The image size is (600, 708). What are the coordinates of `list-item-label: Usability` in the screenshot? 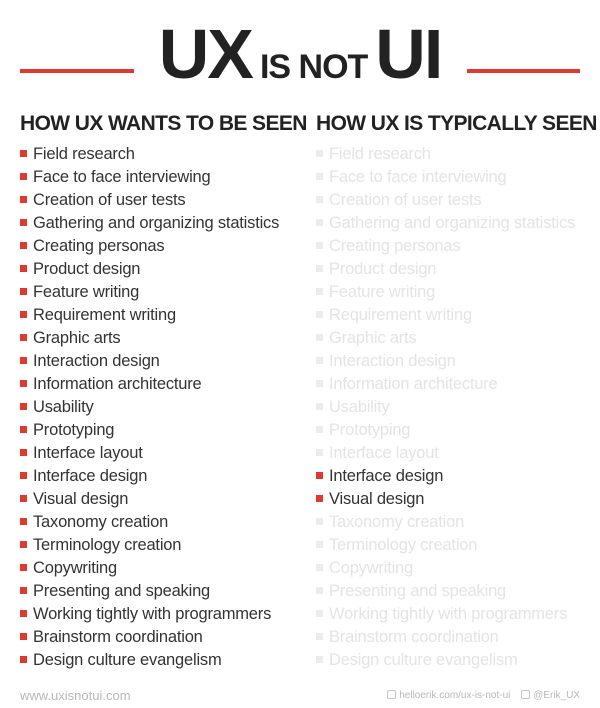 It's located at (63, 407).